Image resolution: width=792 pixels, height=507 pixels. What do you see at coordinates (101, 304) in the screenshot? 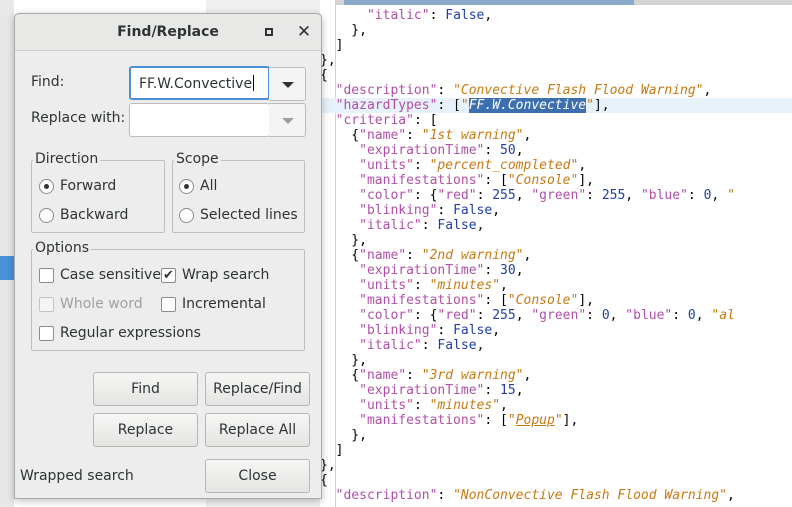
I see `whole-word-label: Whole word` at bounding box center [101, 304].